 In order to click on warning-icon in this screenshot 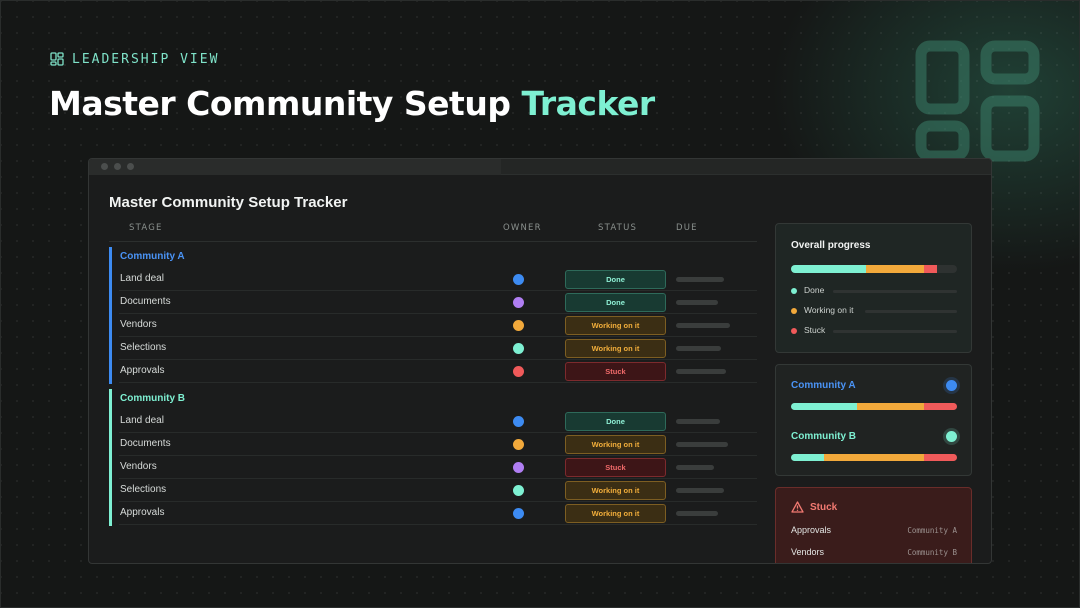, I will do `click(797, 507)`.